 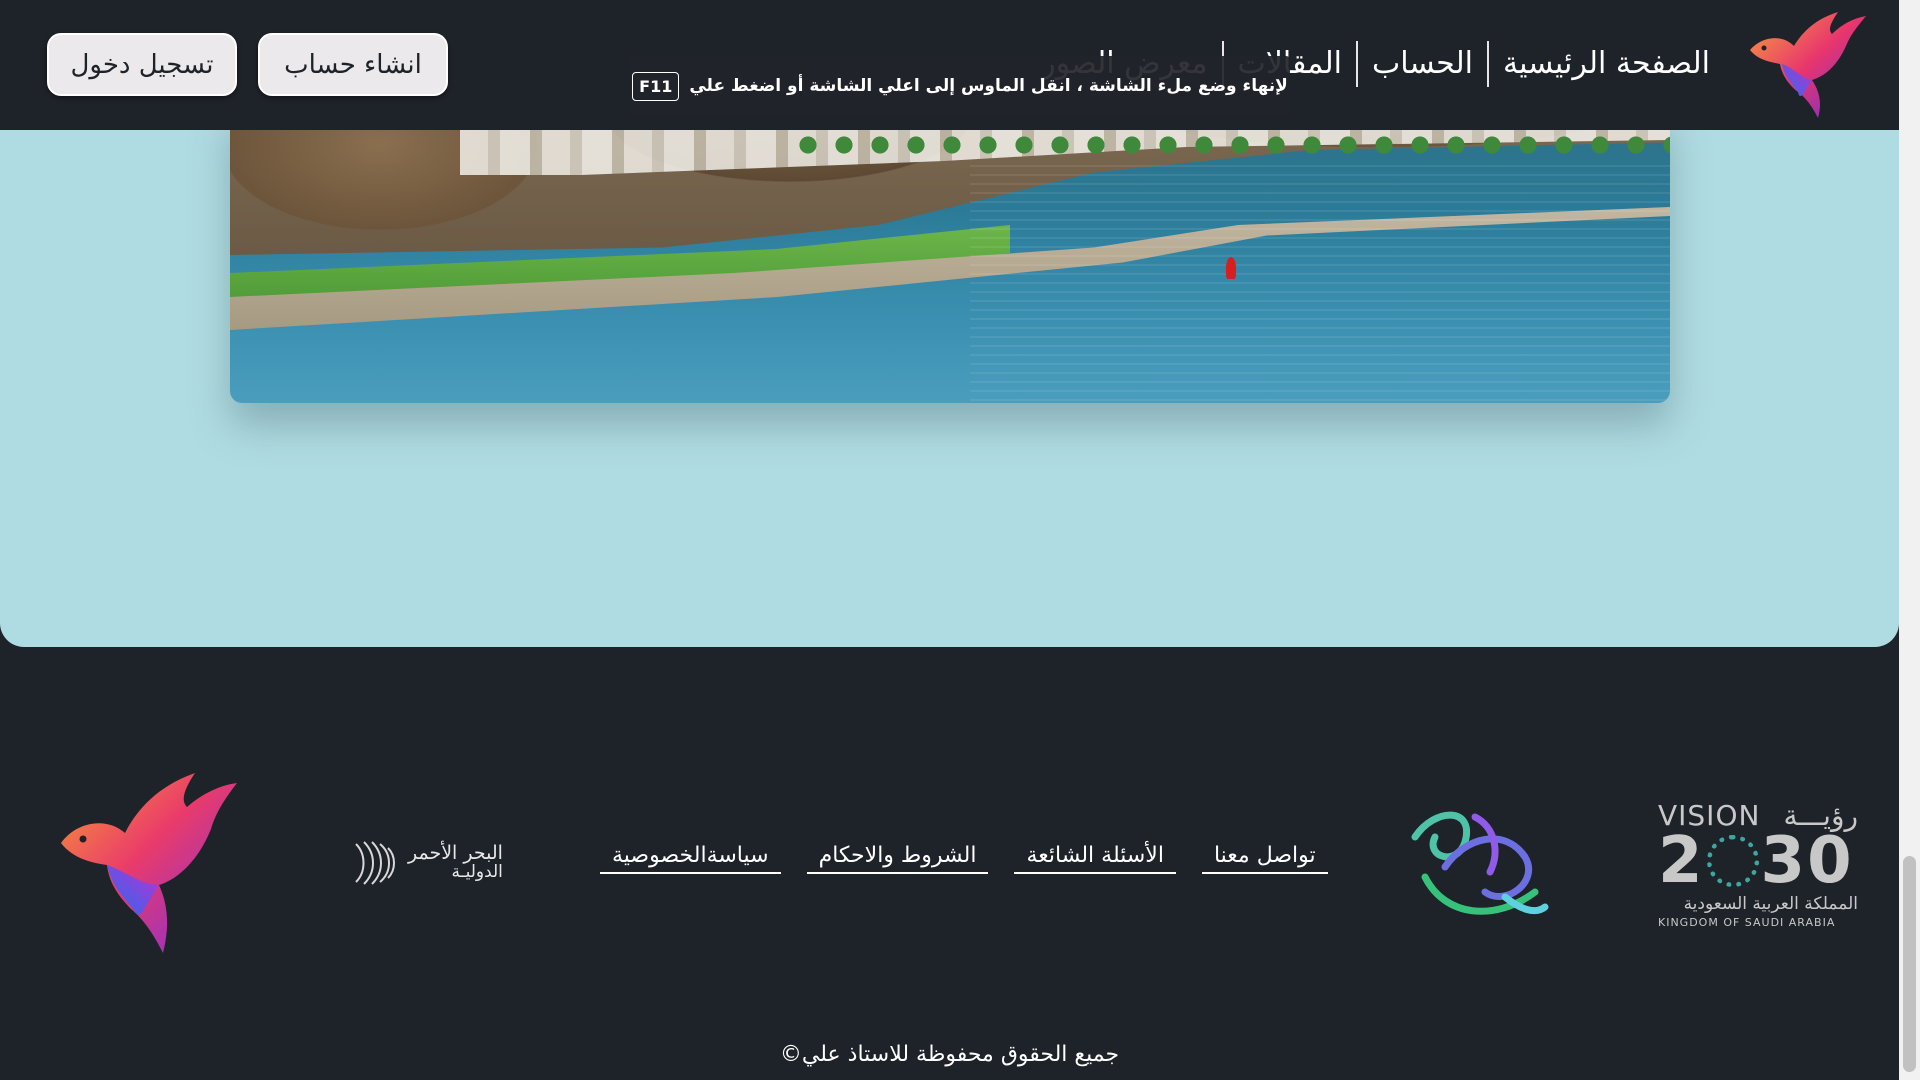 I want to click on vision-country-ar: المملكة العربية السعودية, so click(x=1770, y=904).